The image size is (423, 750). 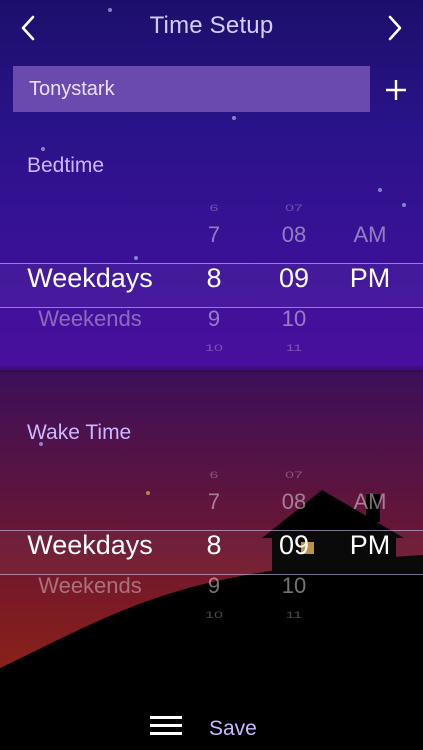 I want to click on hamburger-menu-icon, so click(x=167, y=725).